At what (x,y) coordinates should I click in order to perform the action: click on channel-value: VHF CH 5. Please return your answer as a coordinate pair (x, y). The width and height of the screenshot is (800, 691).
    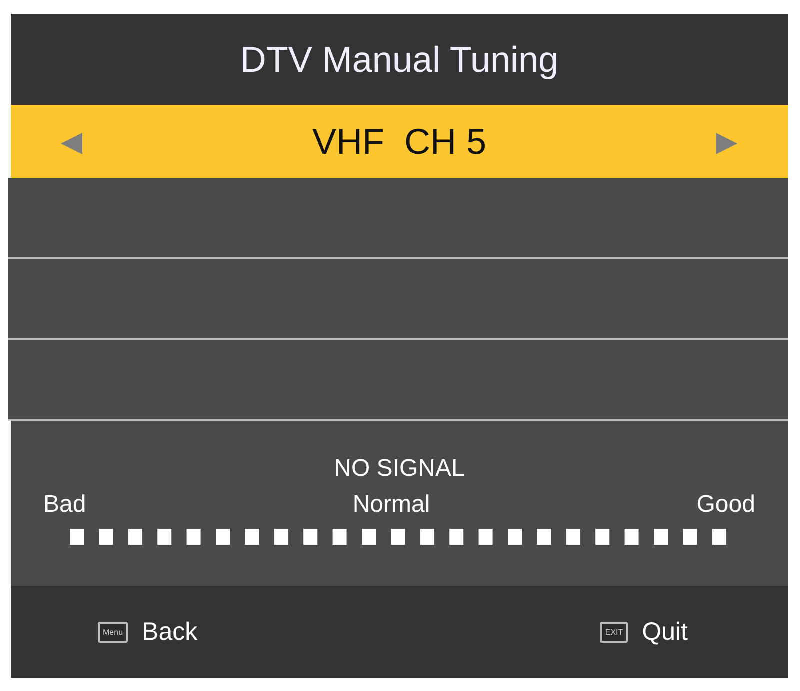
    Looking at the image, I should click on (399, 141).